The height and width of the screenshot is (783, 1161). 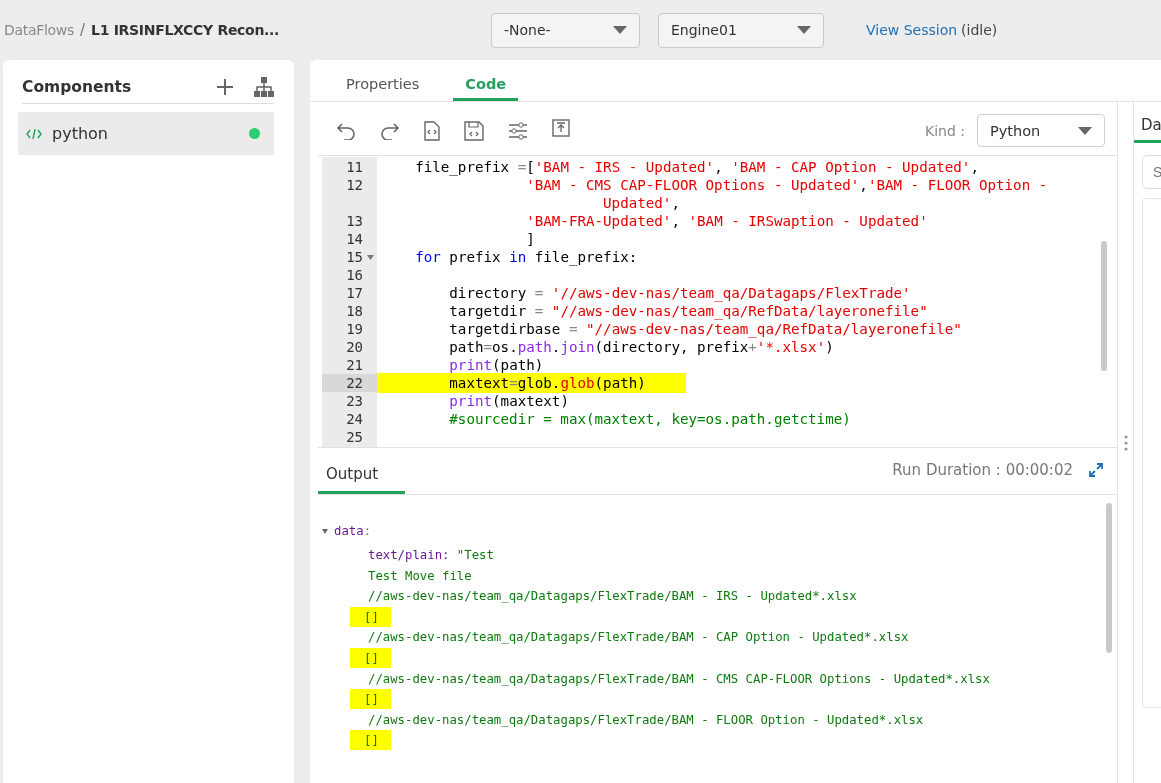 I want to click on line-number: 12, so click(x=354, y=185).